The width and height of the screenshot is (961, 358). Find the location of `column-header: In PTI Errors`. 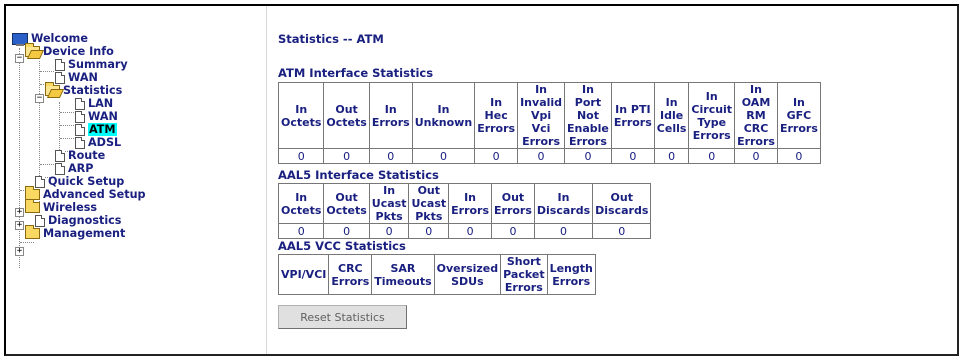

column-header: In PTI Errors is located at coordinates (632, 115).